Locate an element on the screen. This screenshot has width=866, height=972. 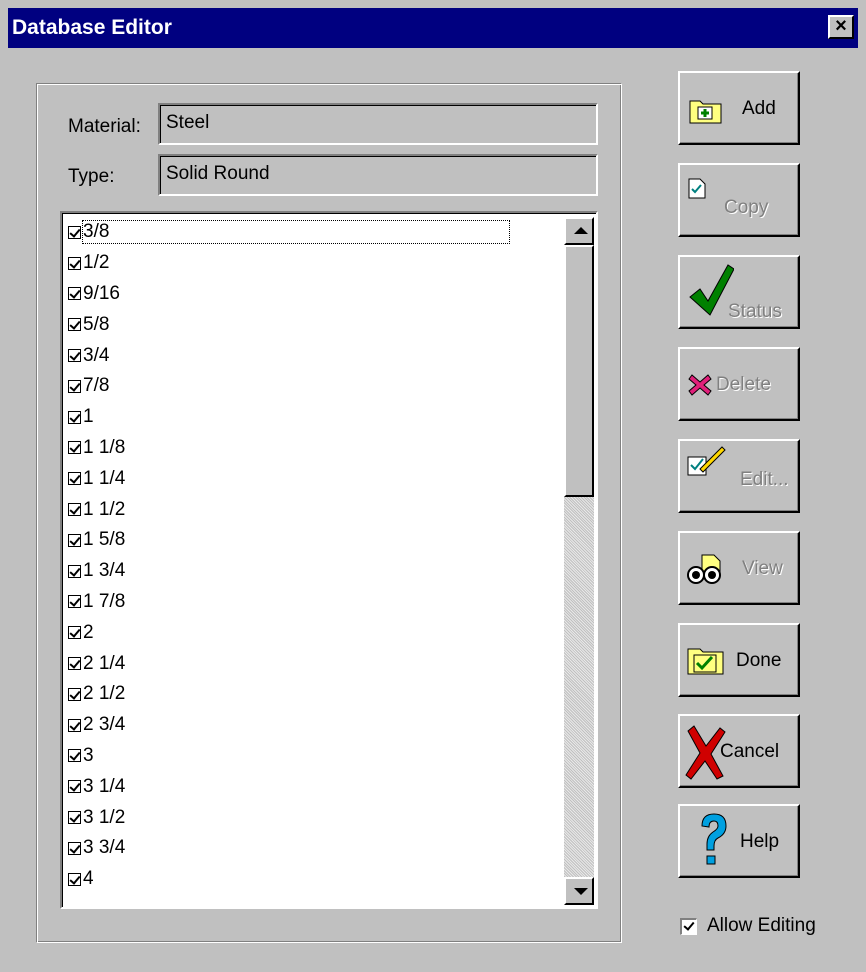
list-item: 1 7/8 is located at coordinates (311, 602).